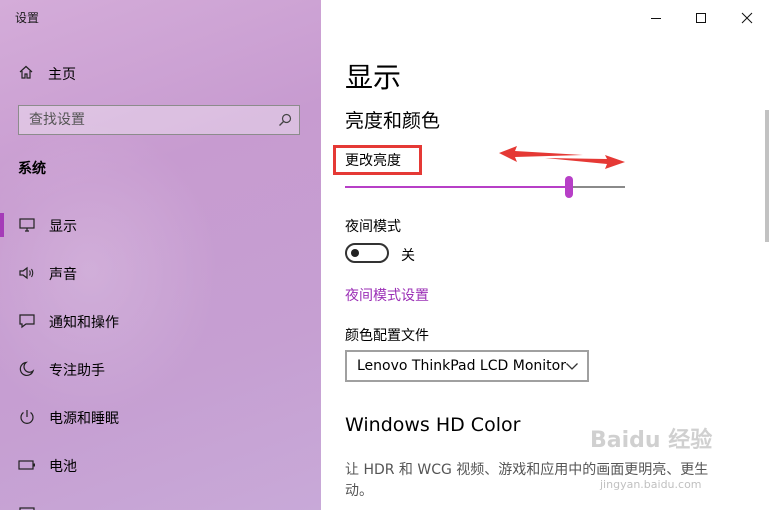 The height and width of the screenshot is (510, 771). I want to click on sidebar-item-notifications: 通知和操作, so click(160, 321).